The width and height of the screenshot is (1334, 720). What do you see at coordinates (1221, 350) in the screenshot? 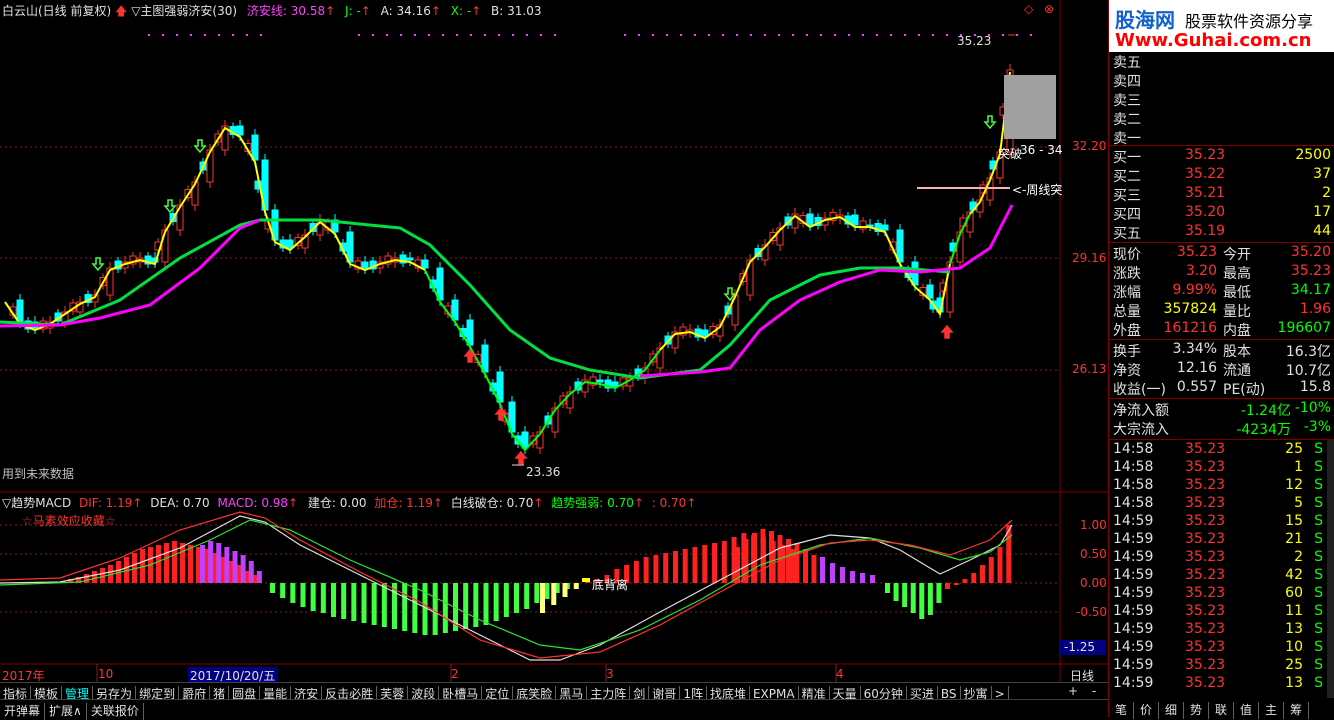
I see `stat-row: 换手 3.34% 股本 16.3亿` at bounding box center [1221, 350].